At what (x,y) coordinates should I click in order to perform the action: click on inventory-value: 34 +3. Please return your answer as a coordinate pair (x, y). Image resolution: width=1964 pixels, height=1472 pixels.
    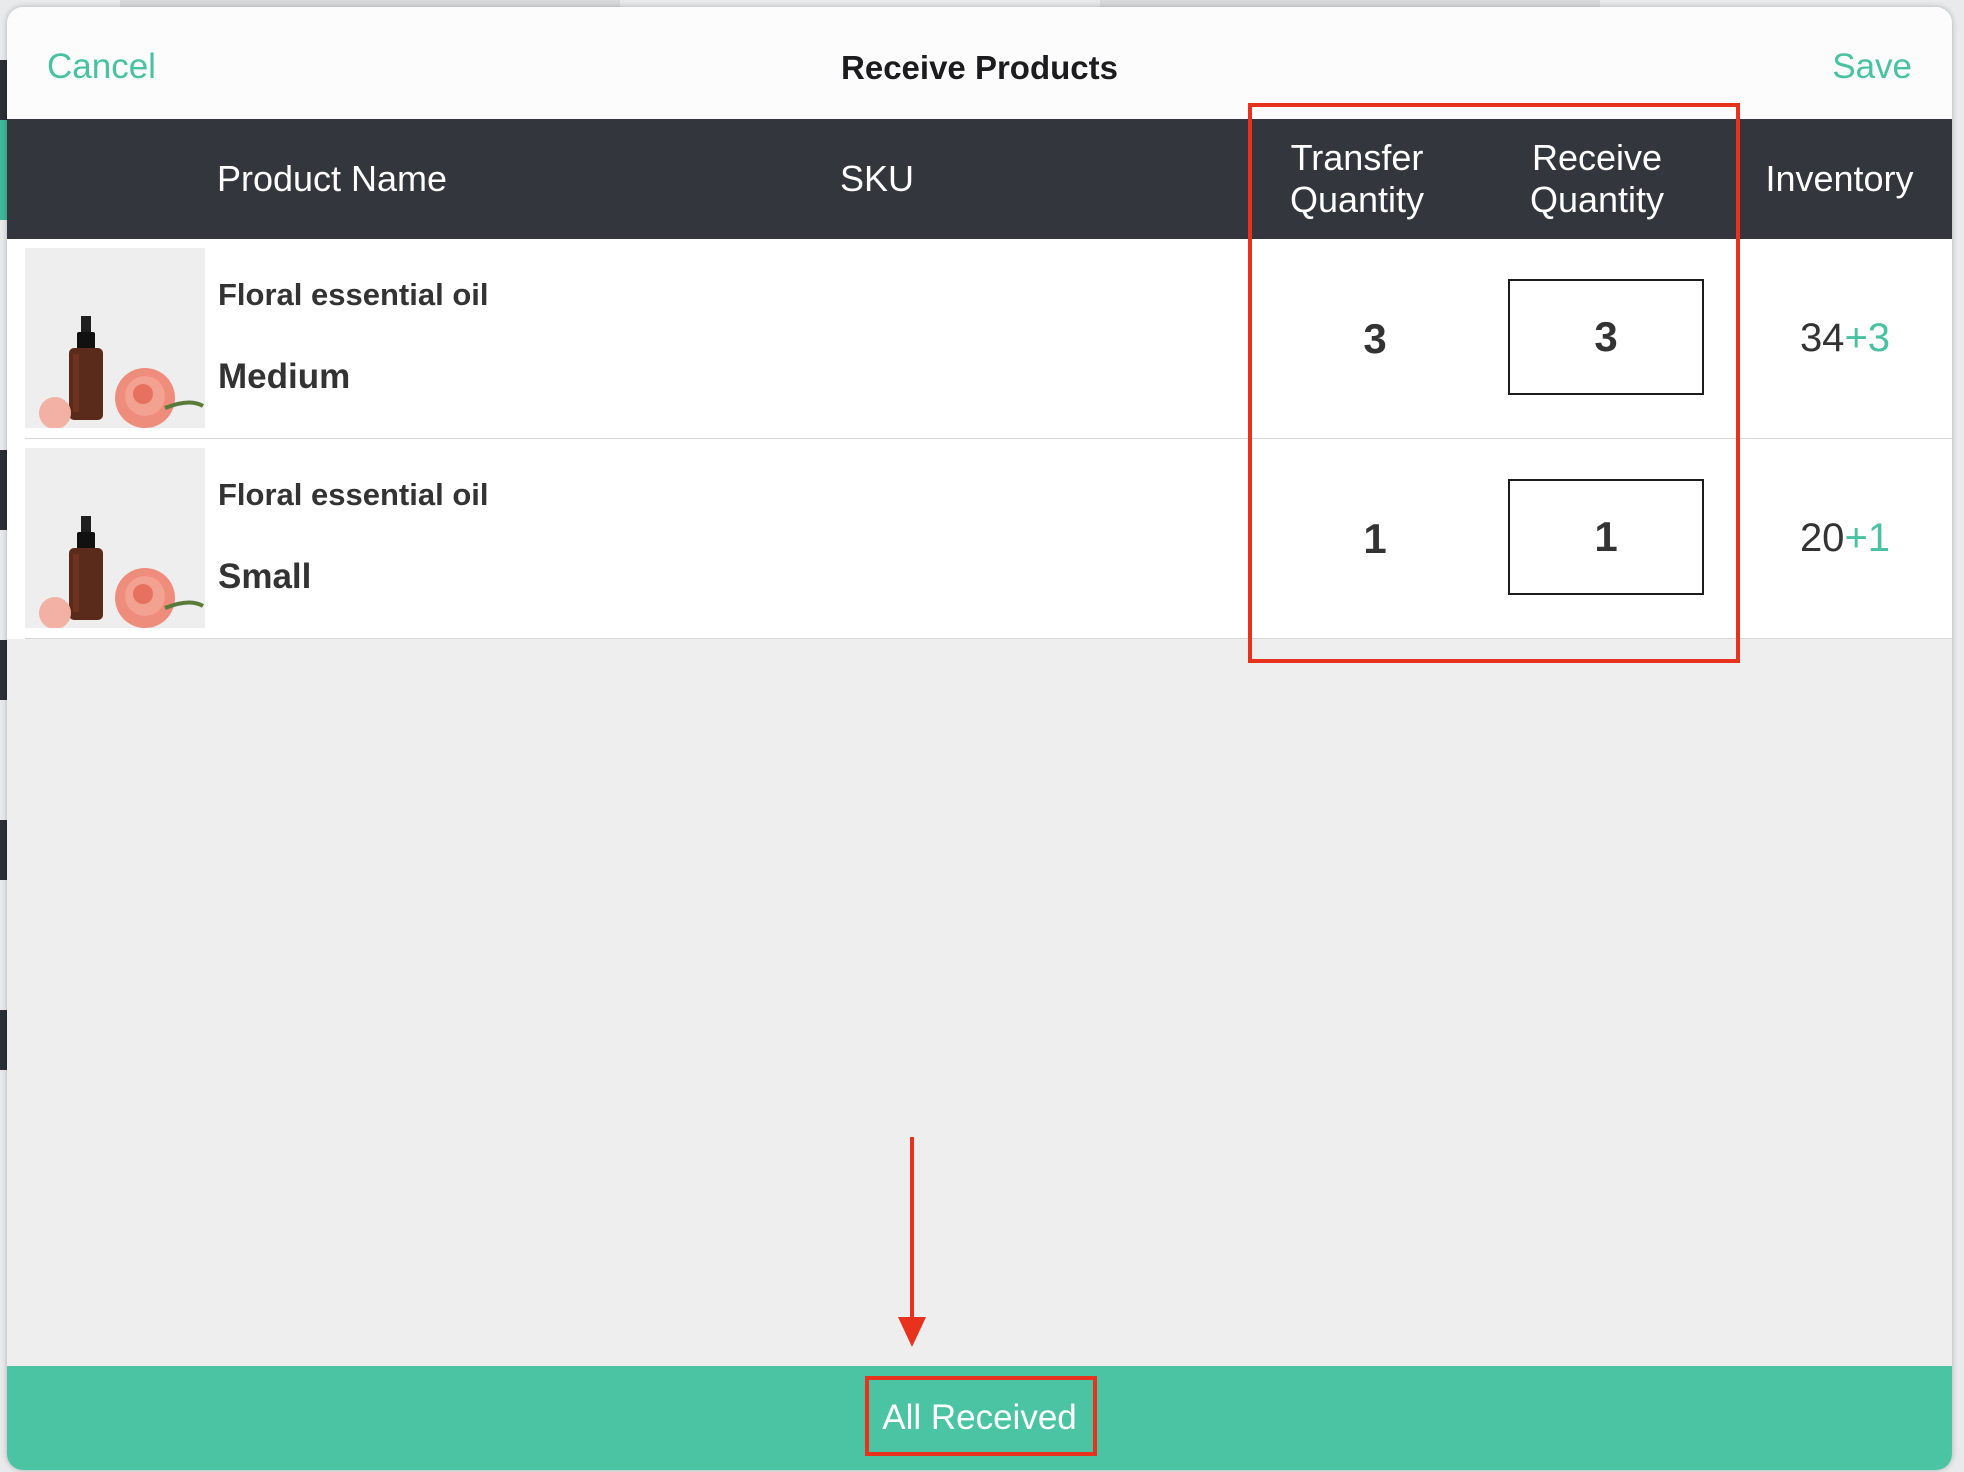
    Looking at the image, I should click on (1845, 338).